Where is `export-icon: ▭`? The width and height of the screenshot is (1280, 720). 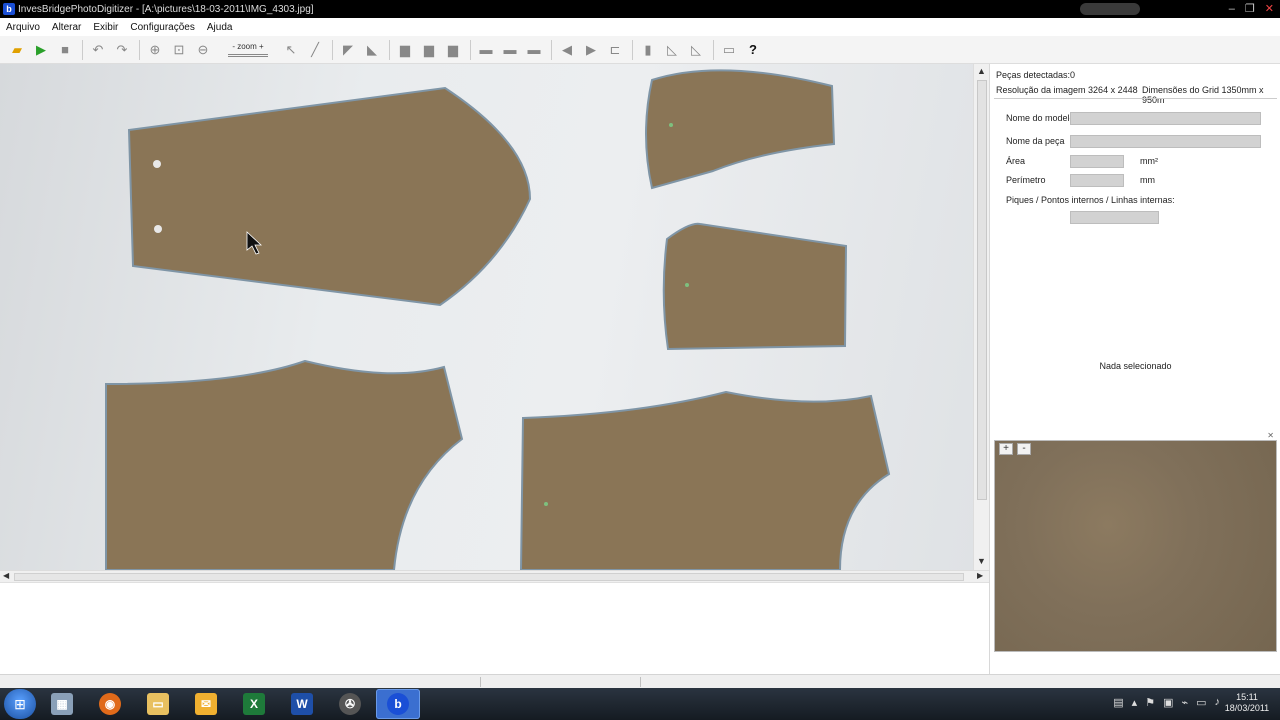
export-icon: ▭ is located at coordinates (729, 50).